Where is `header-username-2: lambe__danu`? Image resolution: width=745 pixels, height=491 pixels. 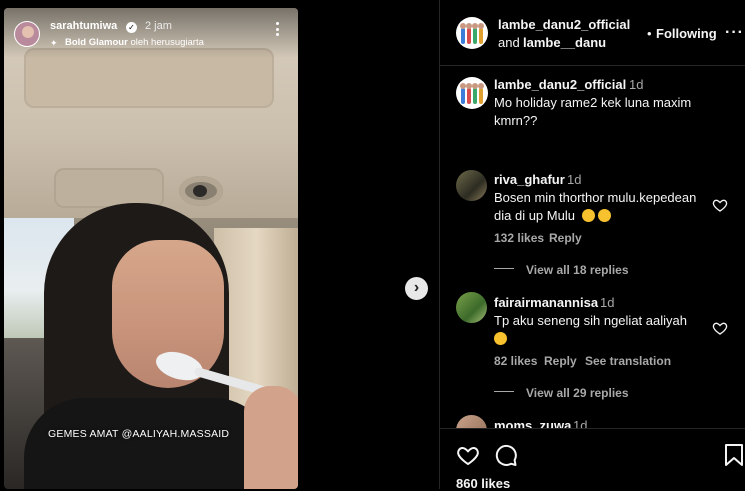
header-username-2: lambe__danu is located at coordinates (564, 42).